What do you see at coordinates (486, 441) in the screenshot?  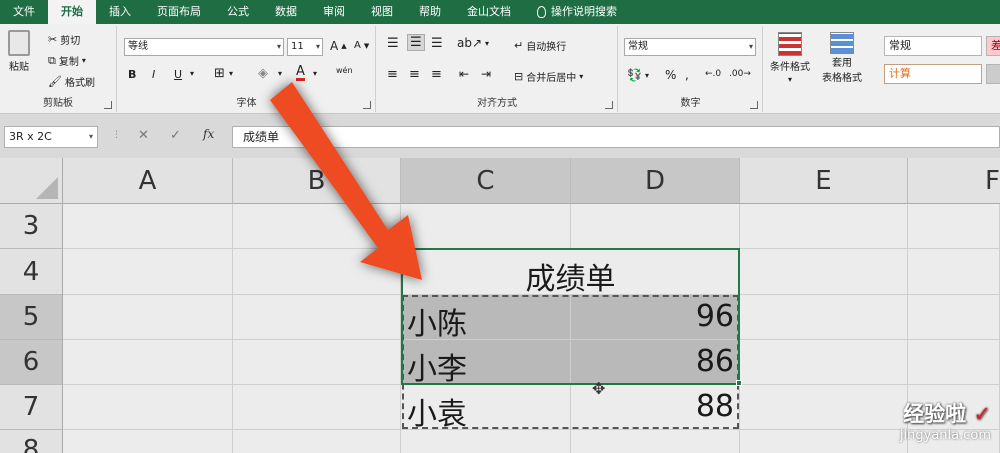 I see `cell-c8` at bounding box center [486, 441].